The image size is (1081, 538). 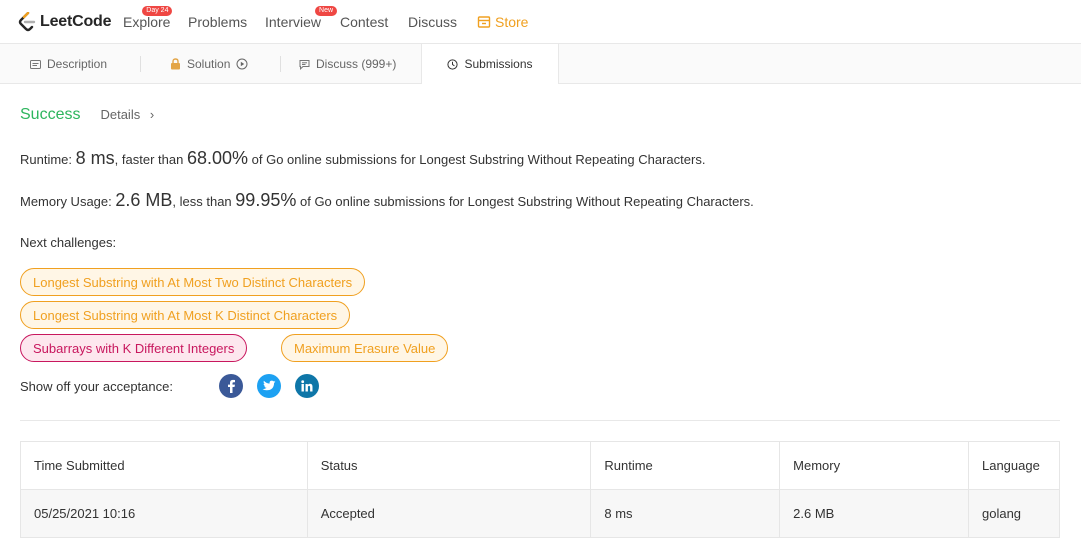 I want to click on tab-submissions: Submissions, so click(x=490, y=64).